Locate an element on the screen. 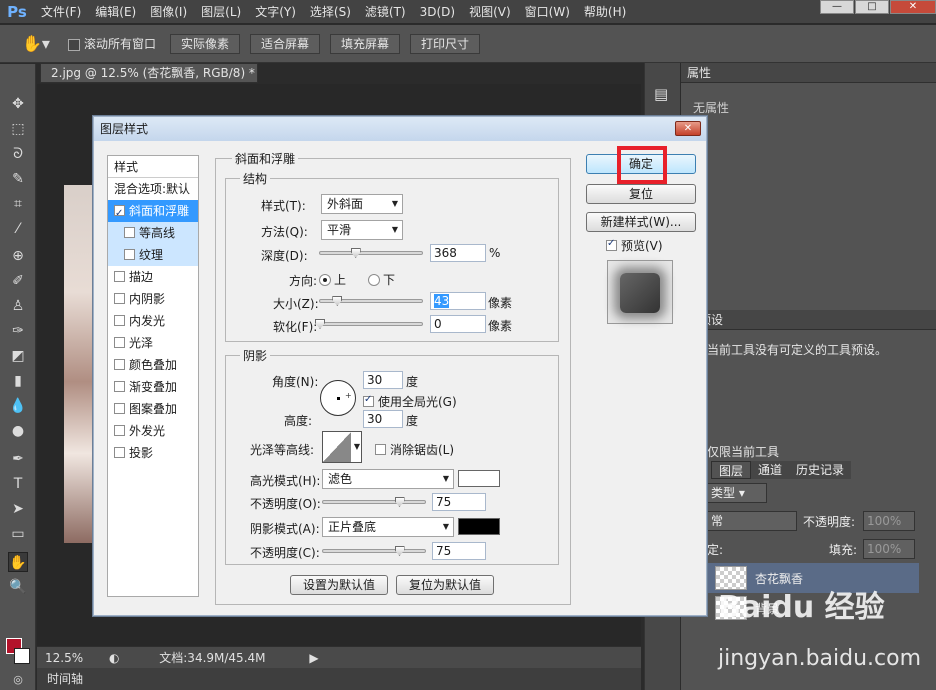 Image resolution: width=936 pixels, height=690 pixels. style-item-4: 描边 is located at coordinates (153, 277).